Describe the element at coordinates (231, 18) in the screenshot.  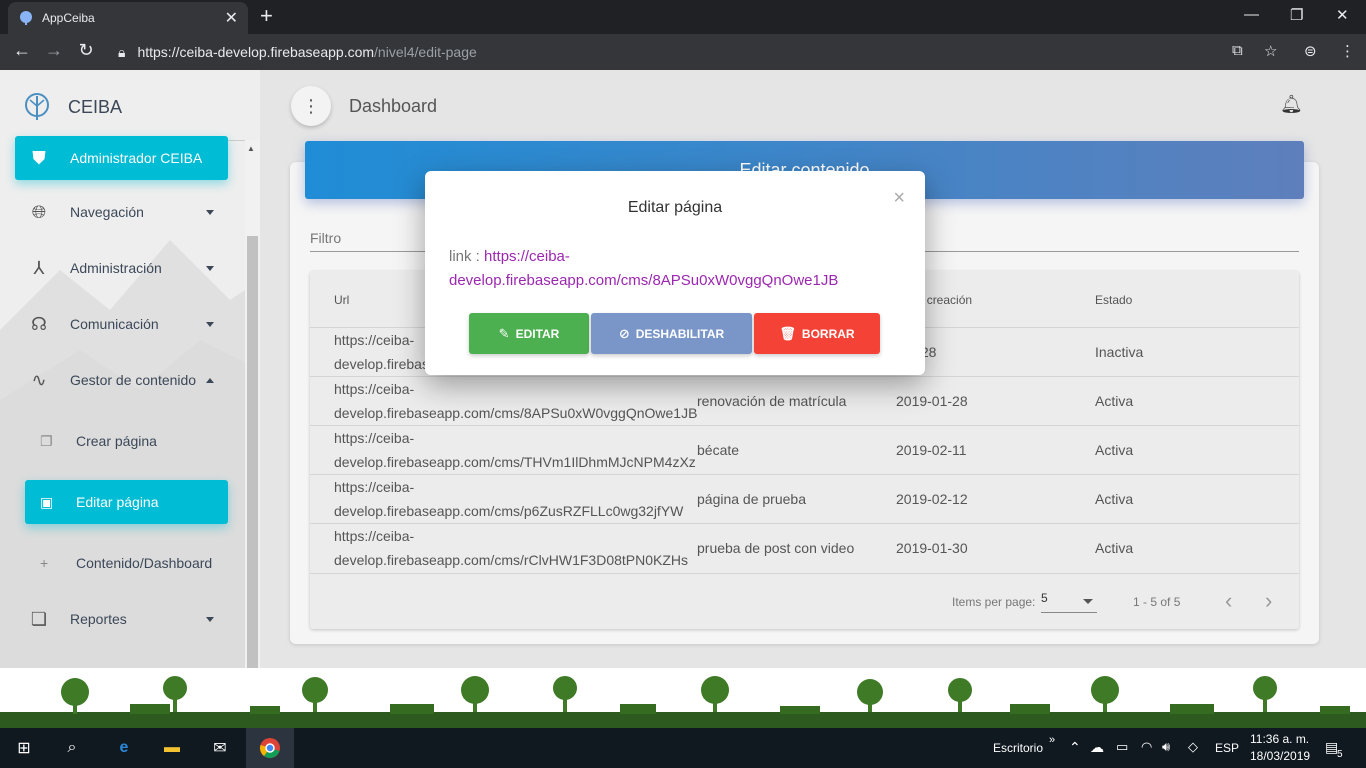
I see `tab-close-icon: ✕` at that location.